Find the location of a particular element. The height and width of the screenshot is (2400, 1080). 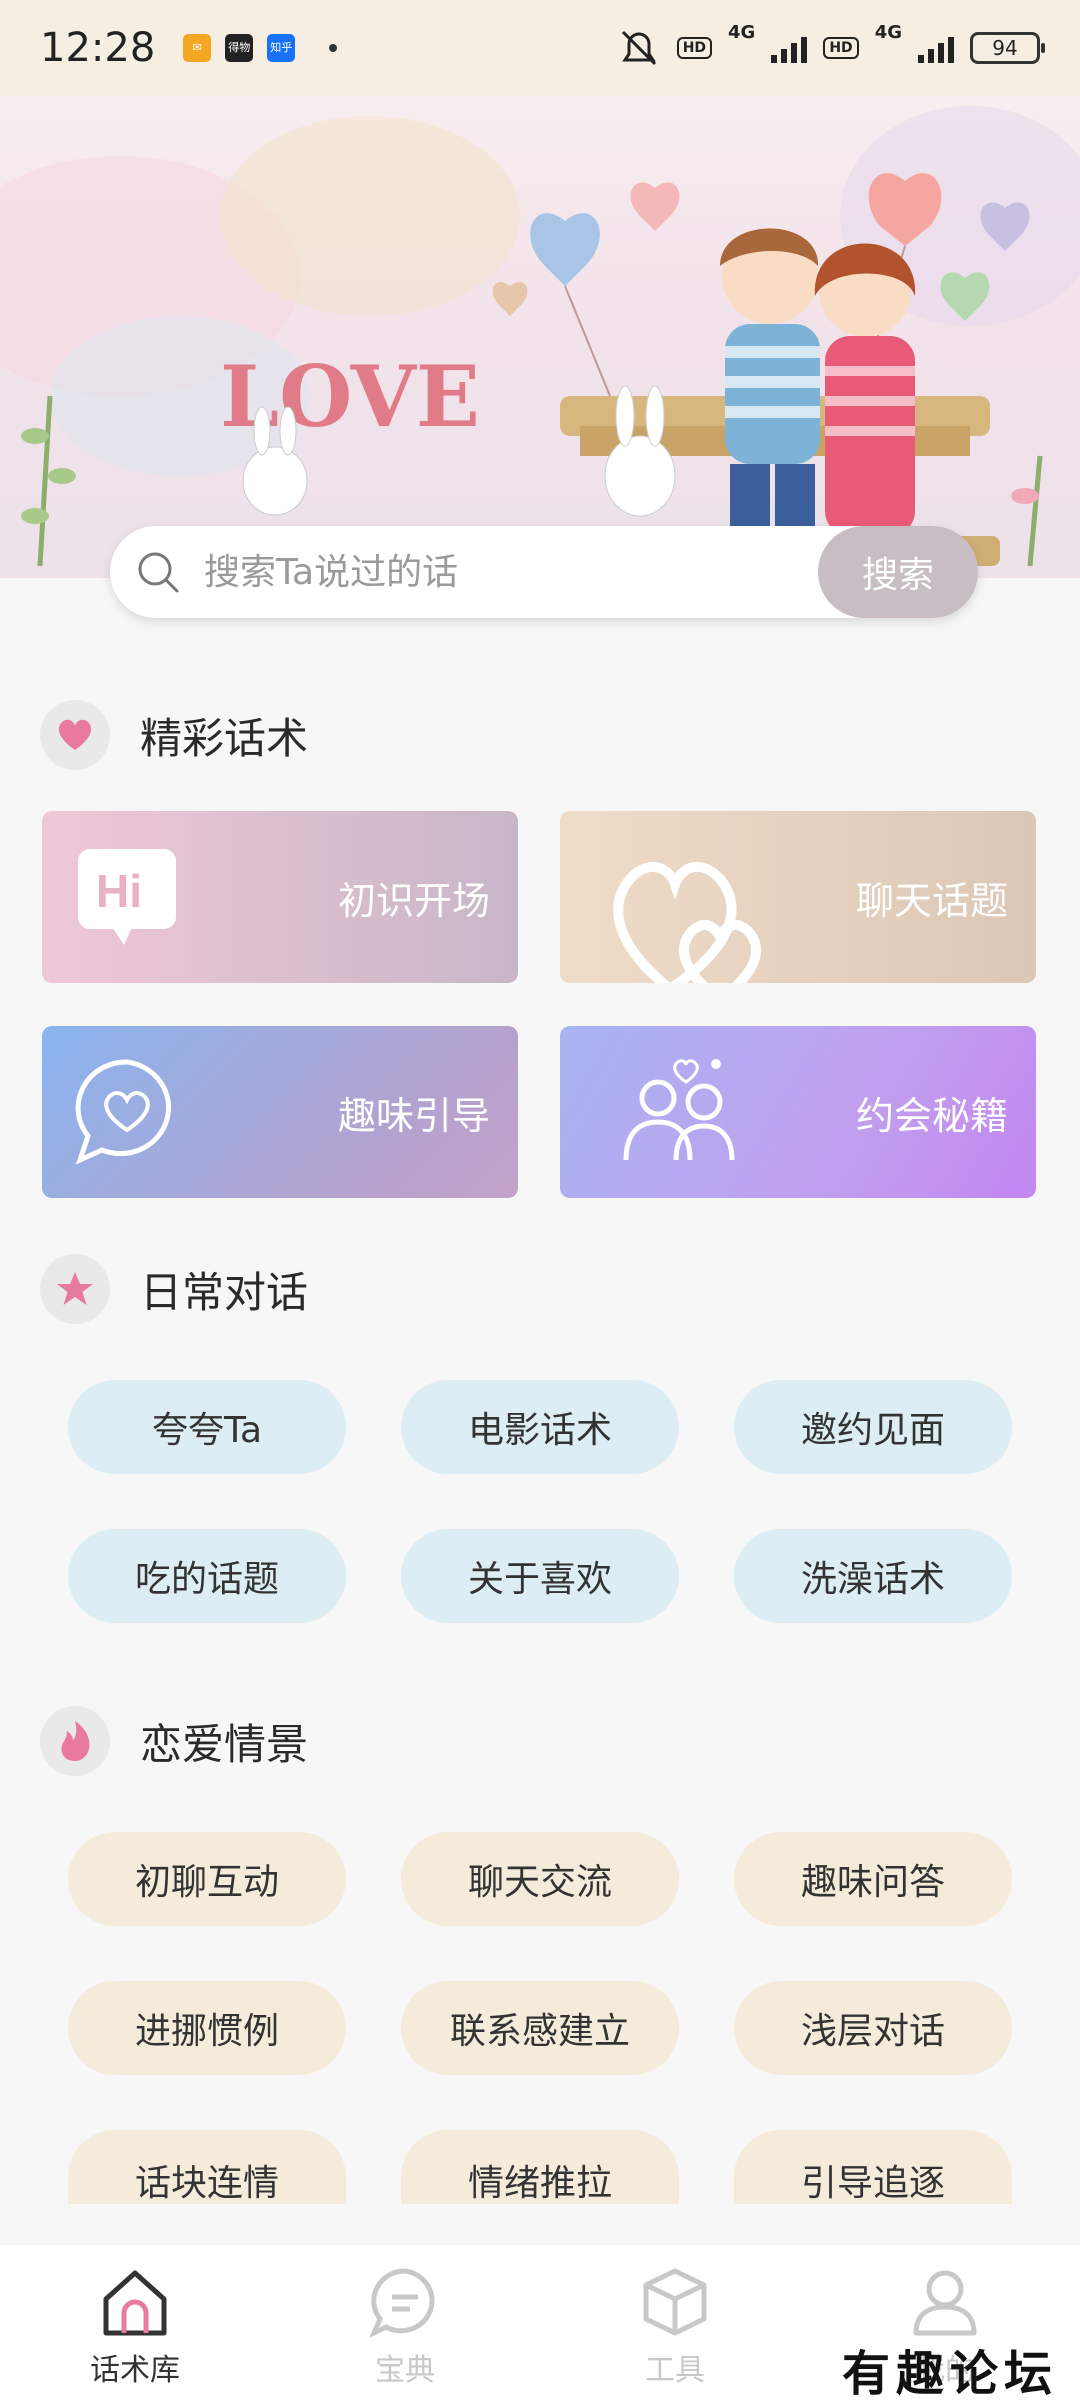

card-intro-opening: Hi 初识开场 is located at coordinates (280, 897).